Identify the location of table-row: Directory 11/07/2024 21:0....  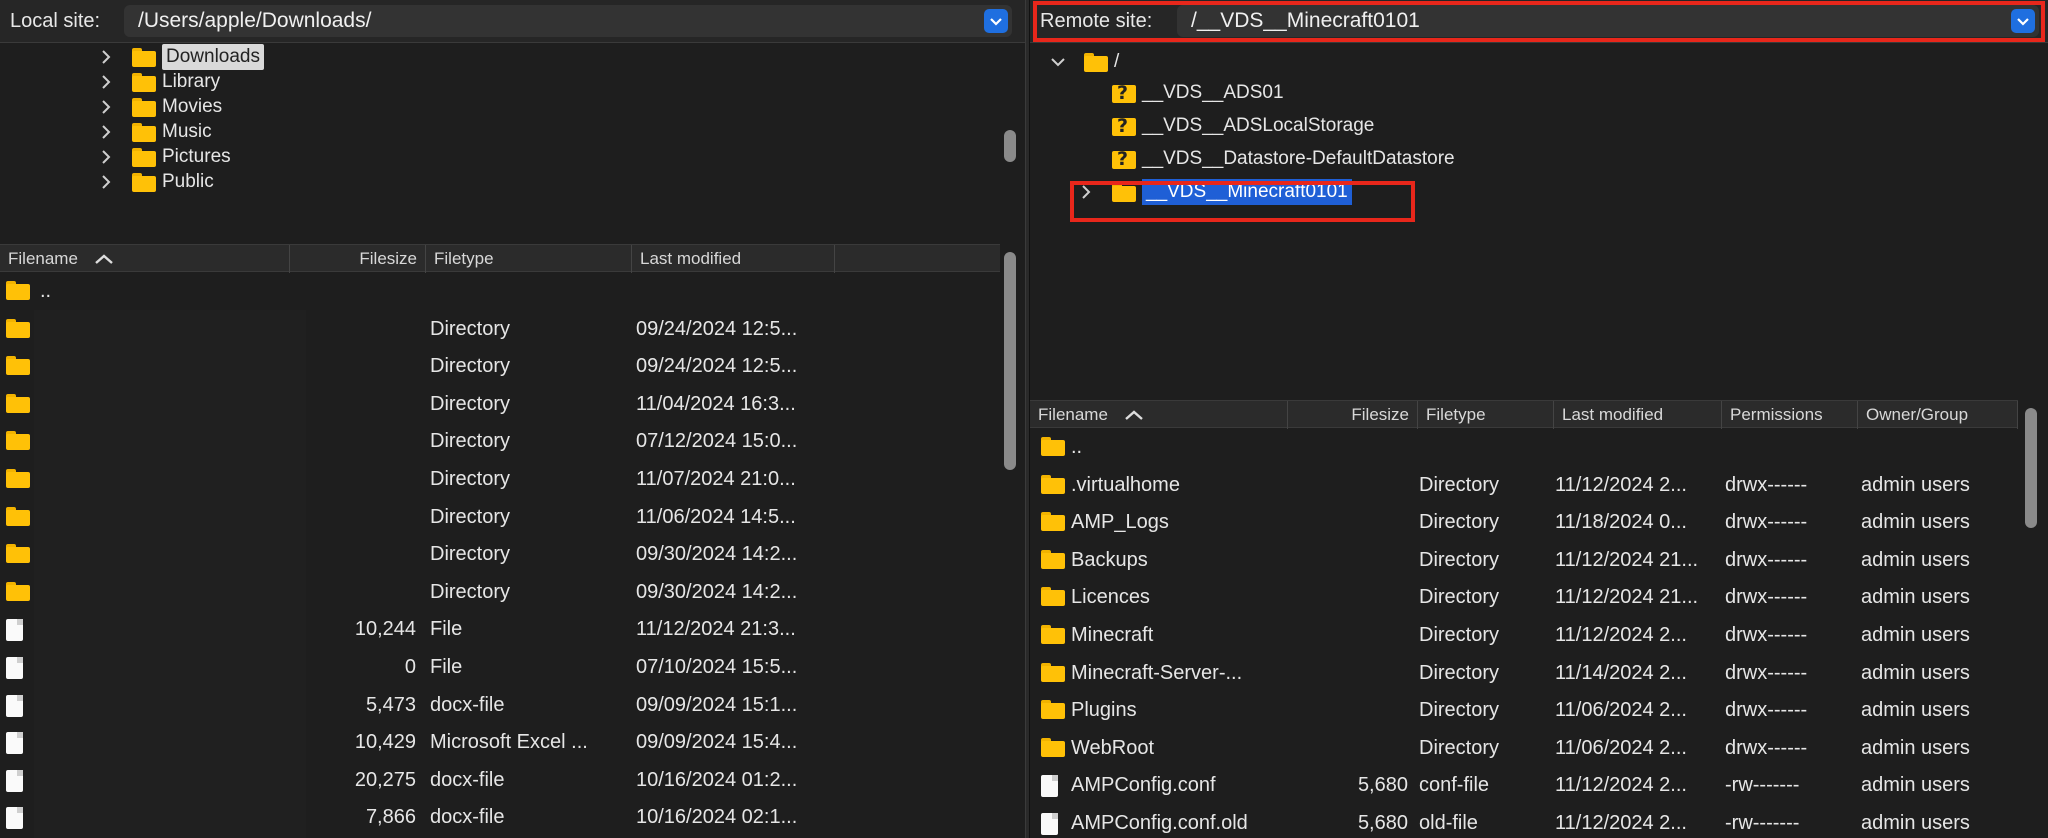
(512, 479).